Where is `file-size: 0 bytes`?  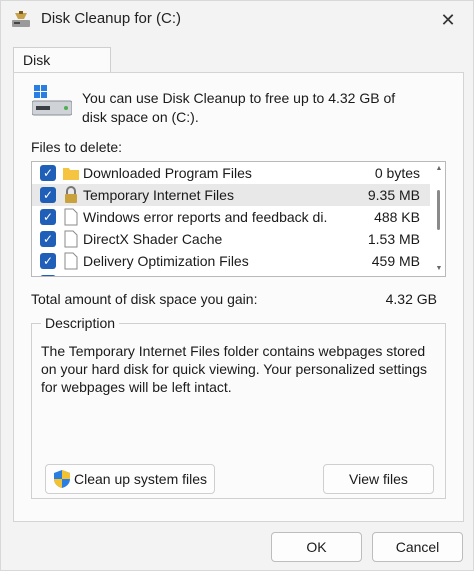
file-size: 0 bytes is located at coordinates (397, 173).